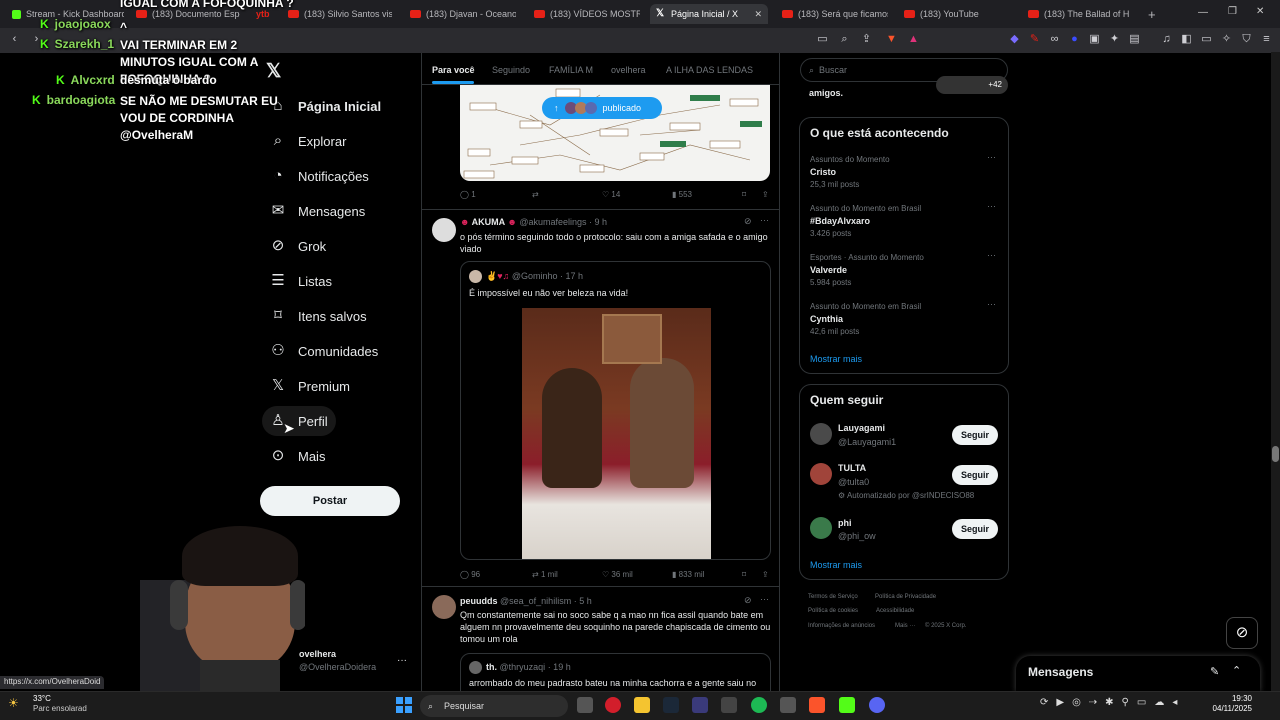 This screenshot has height=720, width=1280. Describe the element at coordinates (14, 39) in the screenshot. I see `back-icon: ‹` at that location.